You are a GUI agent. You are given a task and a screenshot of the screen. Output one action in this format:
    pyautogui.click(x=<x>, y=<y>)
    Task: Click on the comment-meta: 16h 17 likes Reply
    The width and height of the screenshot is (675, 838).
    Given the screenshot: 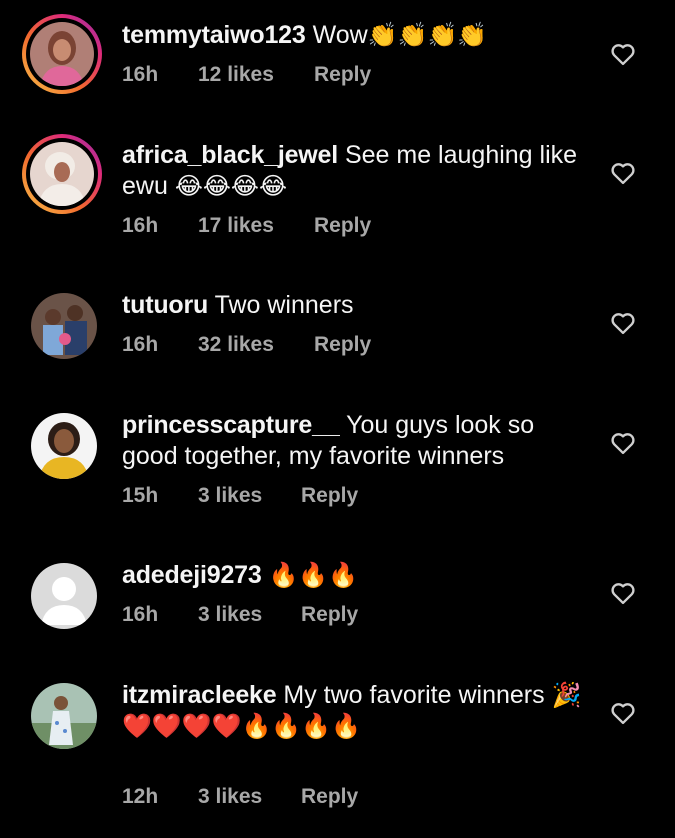 What is the action you would take?
    pyautogui.click(x=246, y=226)
    